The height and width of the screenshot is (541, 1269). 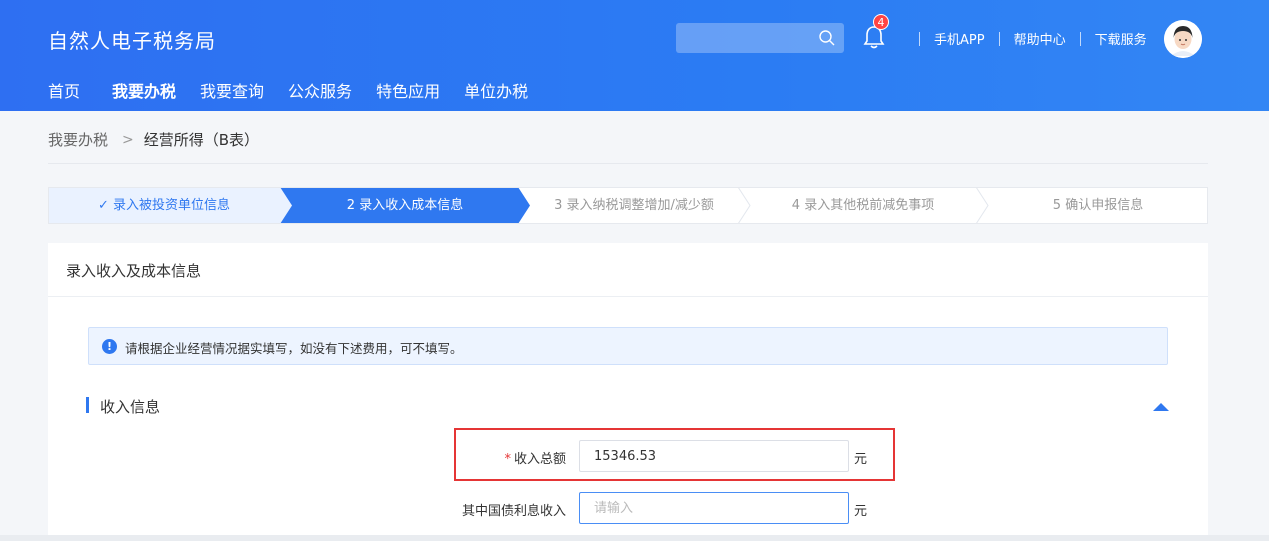 What do you see at coordinates (1040, 38) in the screenshot?
I see `help-center-link: 帮助中心` at bounding box center [1040, 38].